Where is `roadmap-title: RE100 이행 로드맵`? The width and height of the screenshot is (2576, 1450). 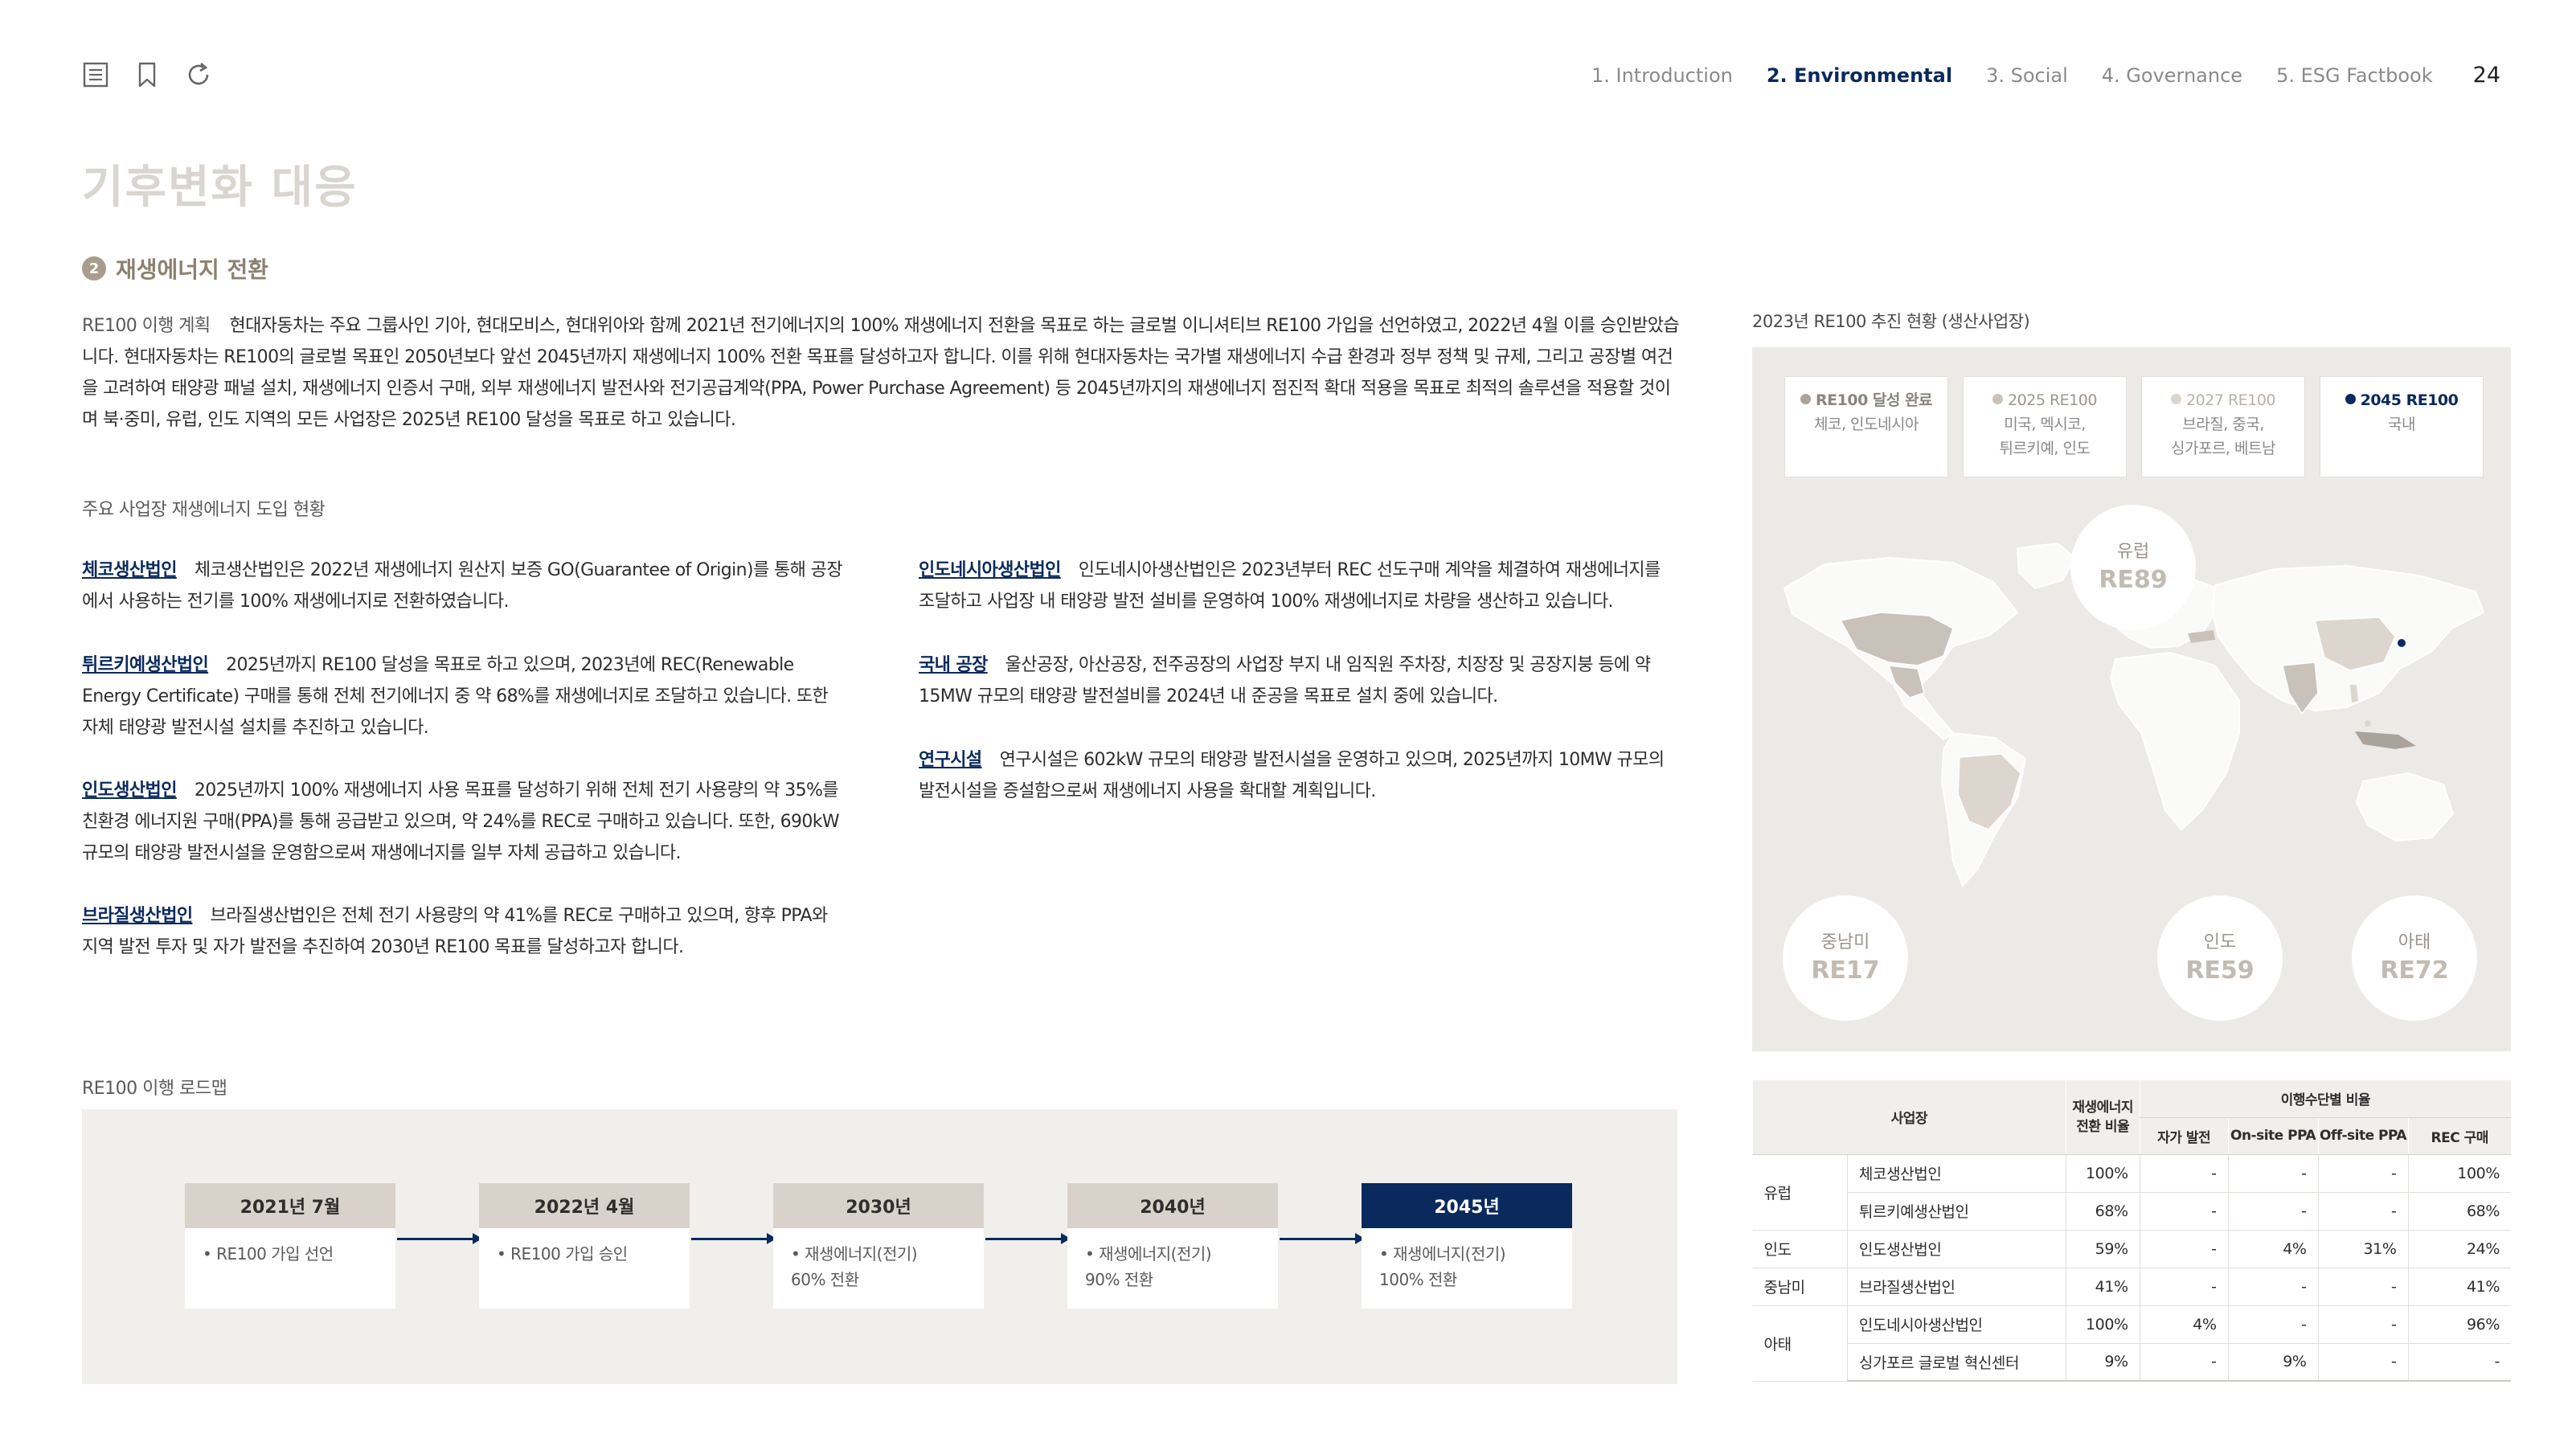
roadmap-title: RE100 이행 로드맵 is located at coordinates (154, 1089).